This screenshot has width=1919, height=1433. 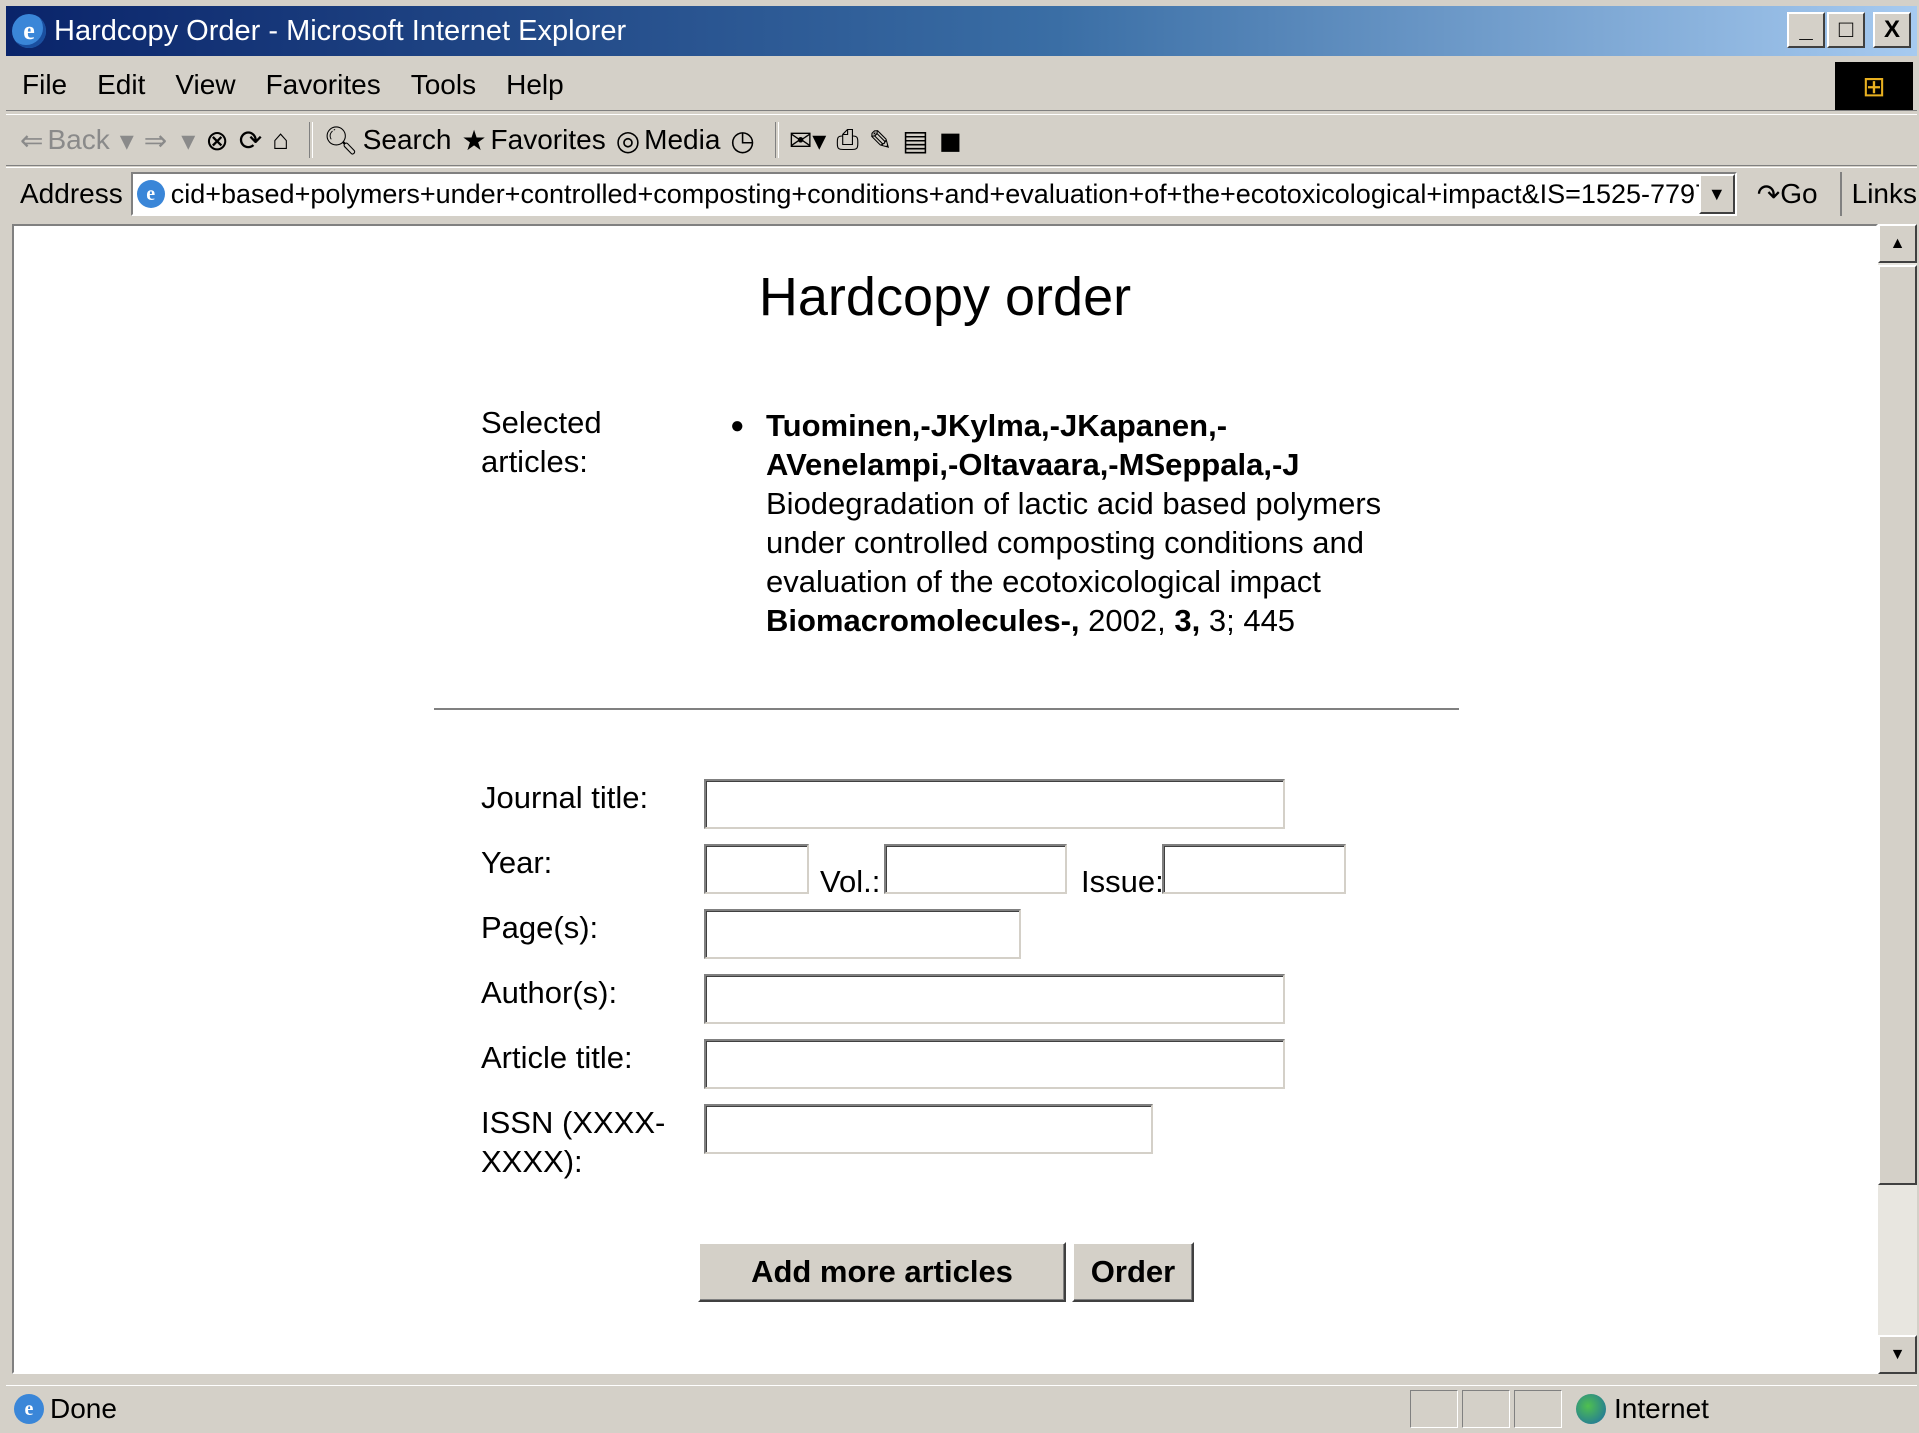 What do you see at coordinates (573, 1142) in the screenshot?
I see `issn-label: ISSN (XXXX-XXXX):` at bounding box center [573, 1142].